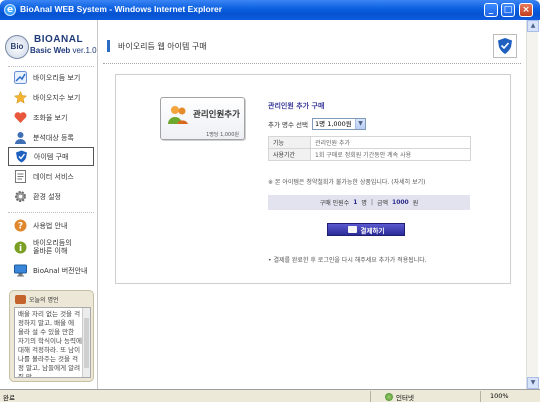  I want to click on form-heading: 관리인원 추가 구매, so click(296, 106).